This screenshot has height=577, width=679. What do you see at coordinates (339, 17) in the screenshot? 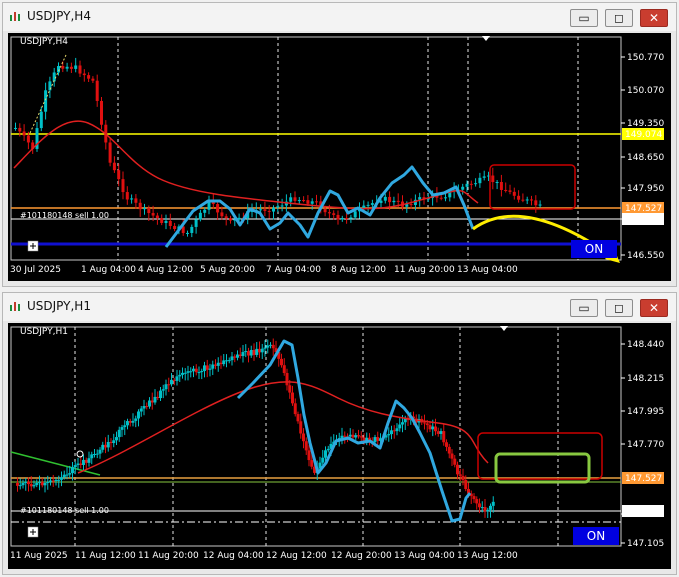
I see `window-title-bar: USDJPY,H4 ▭ ◻ ✕` at bounding box center [339, 17].